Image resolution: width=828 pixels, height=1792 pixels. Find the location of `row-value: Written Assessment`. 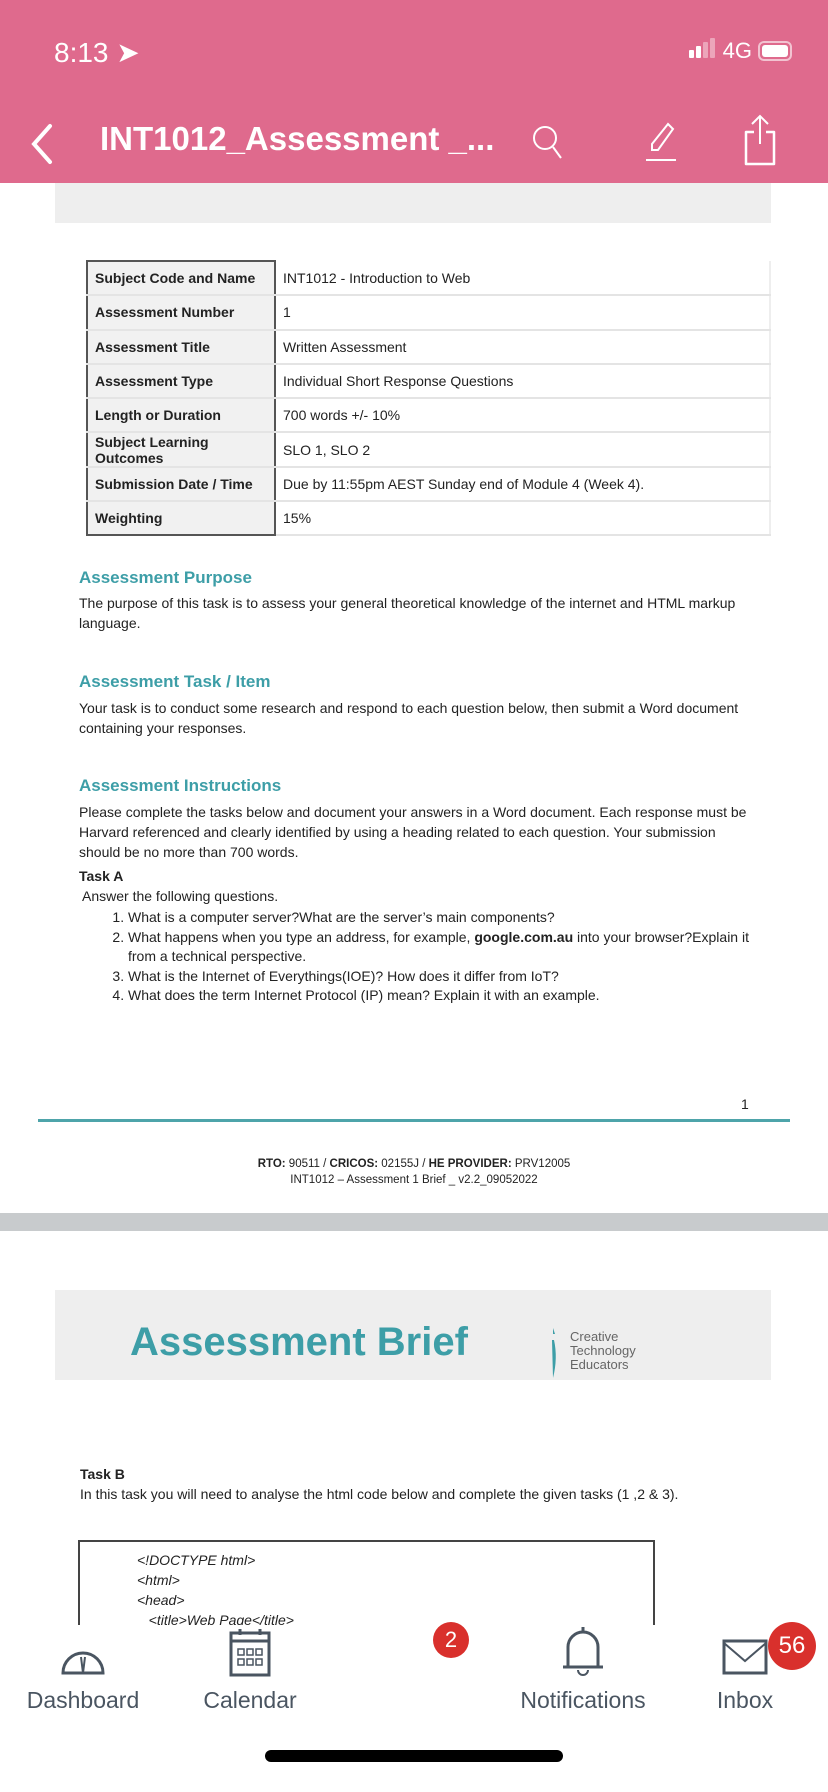

row-value: Written Assessment is located at coordinates (523, 347).